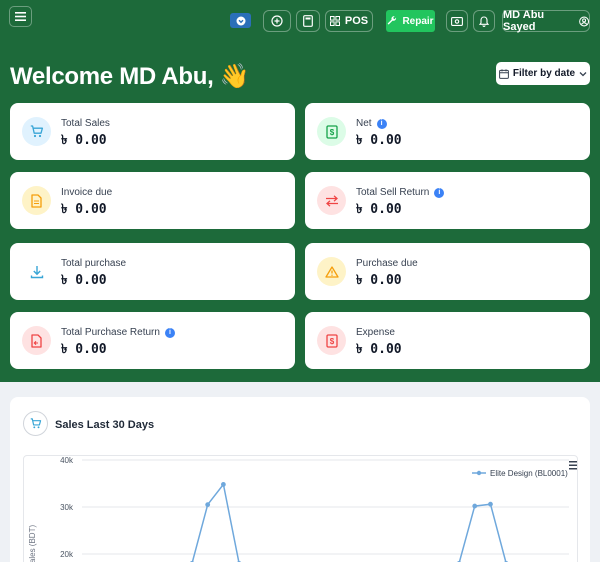 Image resolution: width=600 pixels, height=562 pixels. Describe the element at coordinates (36, 340) in the screenshot. I see `return-icon` at that location.